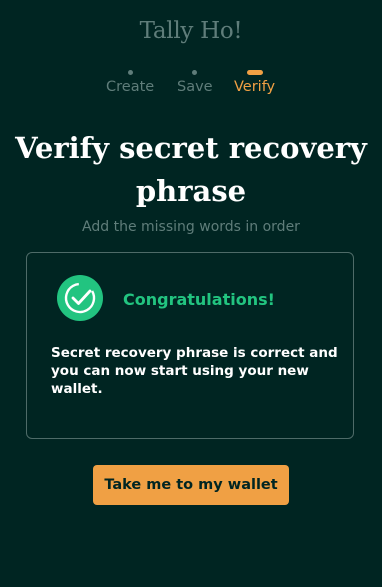  What do you see at coordinates (255, 87) in the screenshot?
I see `step-label-verify: Verify` at bounding box center [255, 87].